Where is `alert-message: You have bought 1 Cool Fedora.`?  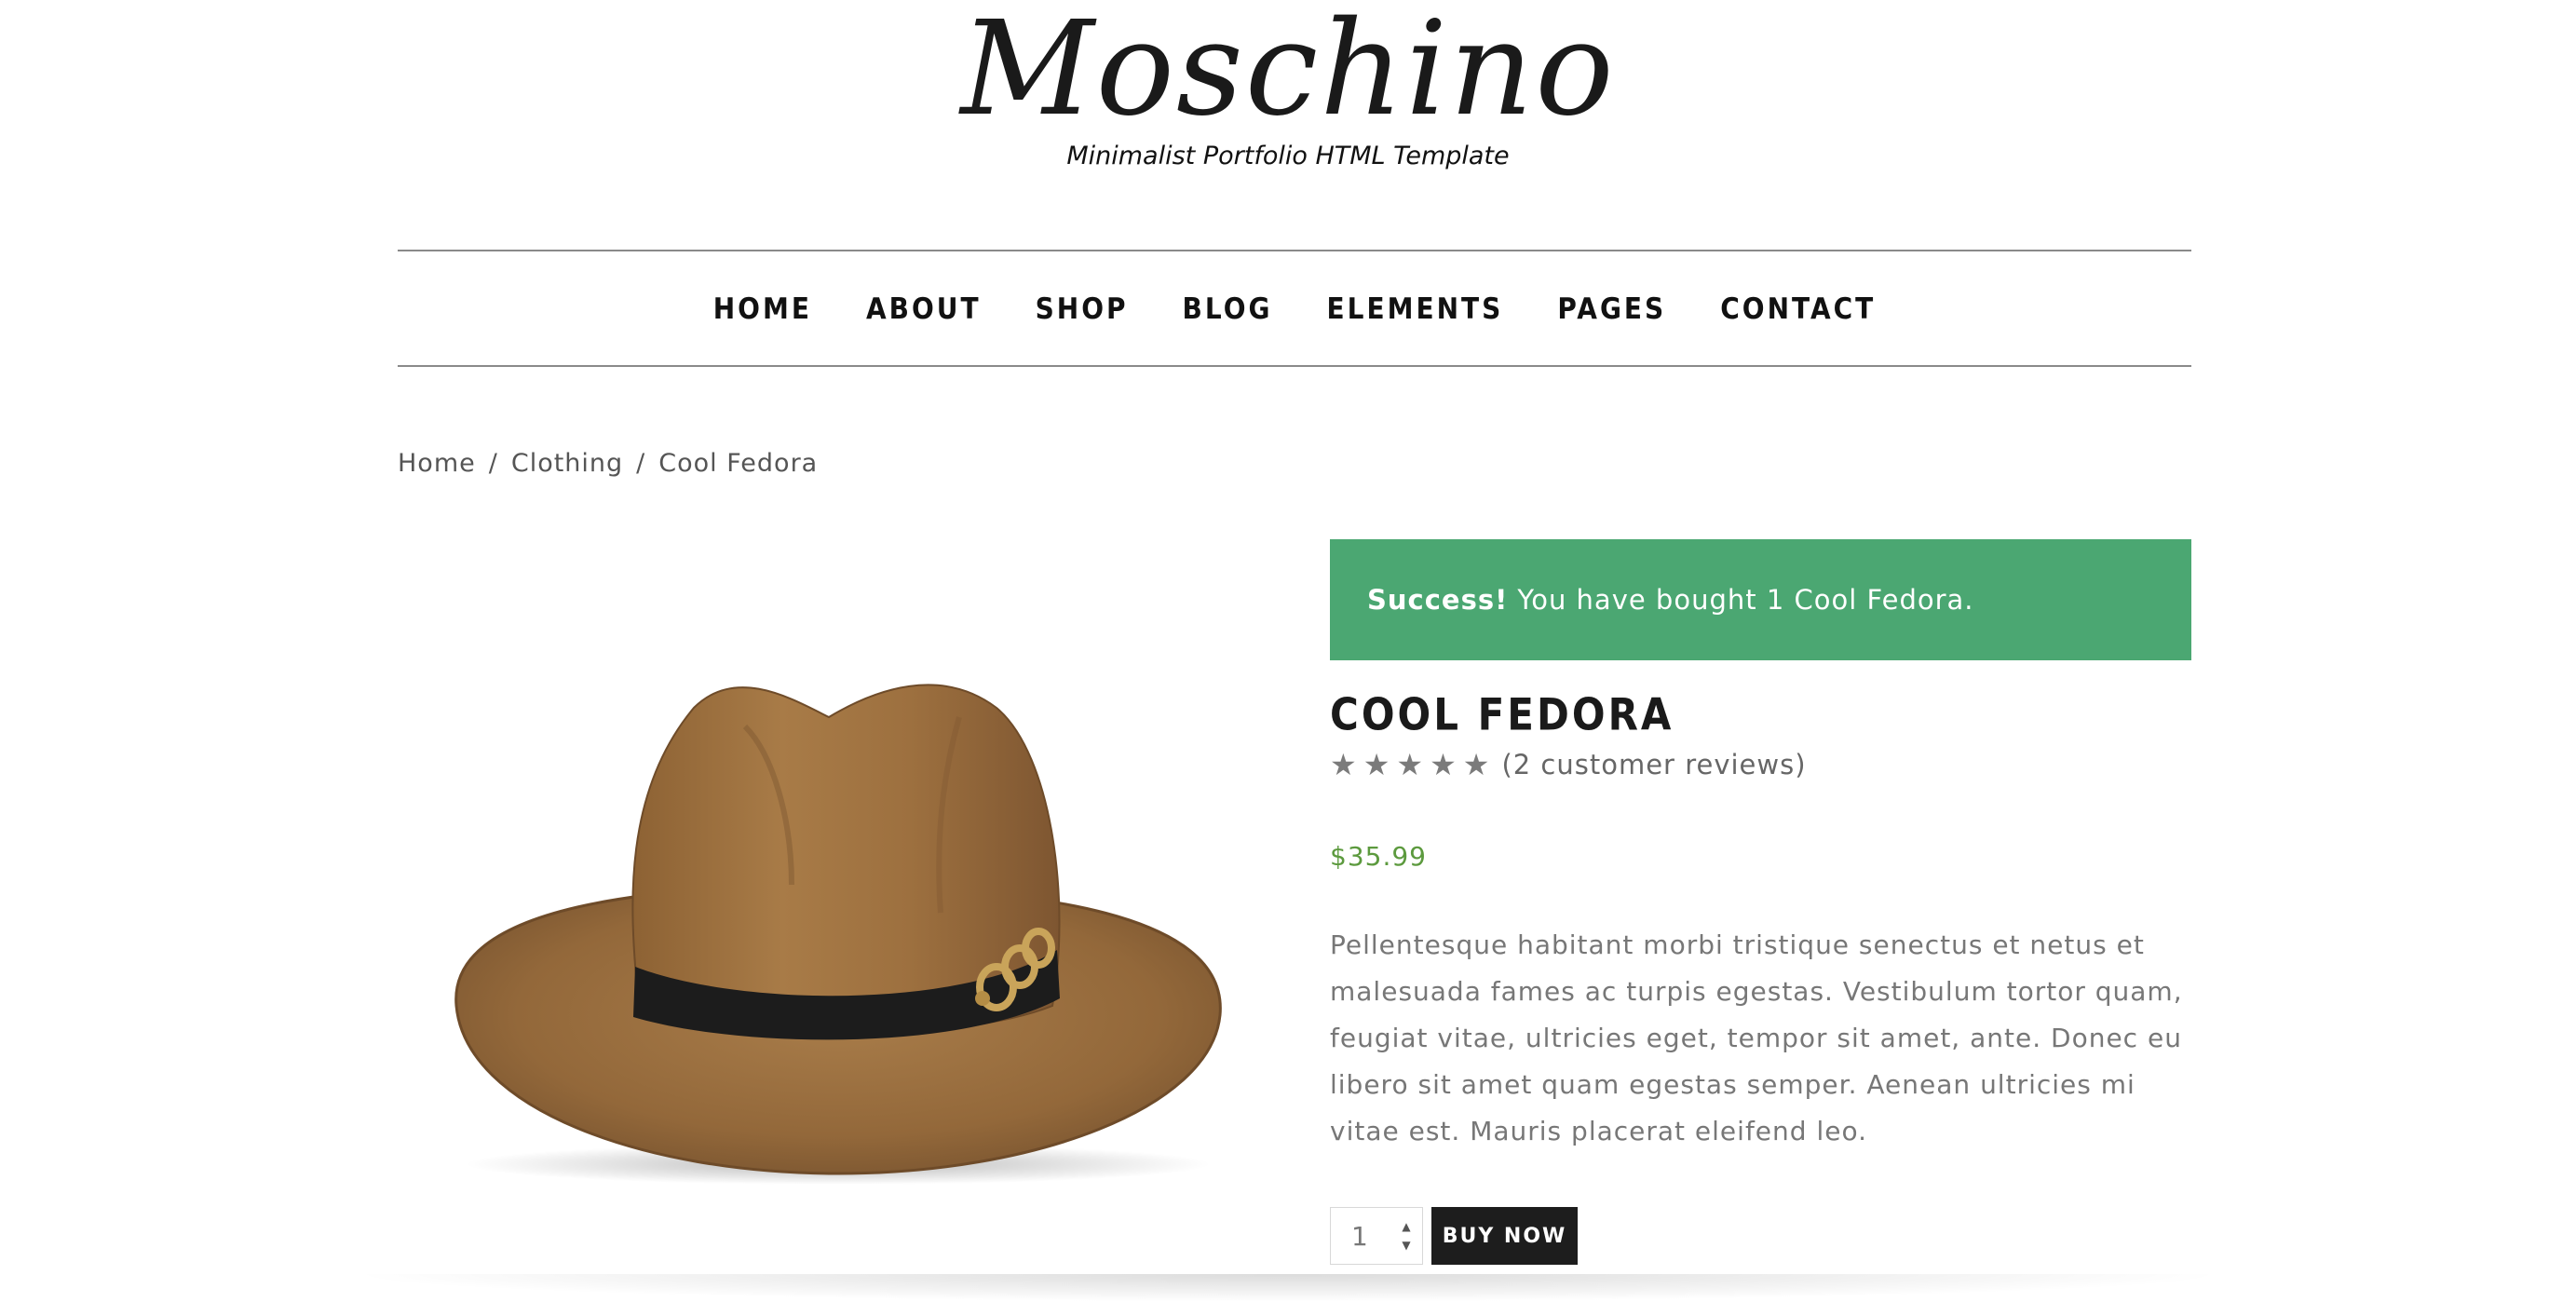 alert-message: You have bought 1 Cool Fedora. is located at coordinates (1745, 600).